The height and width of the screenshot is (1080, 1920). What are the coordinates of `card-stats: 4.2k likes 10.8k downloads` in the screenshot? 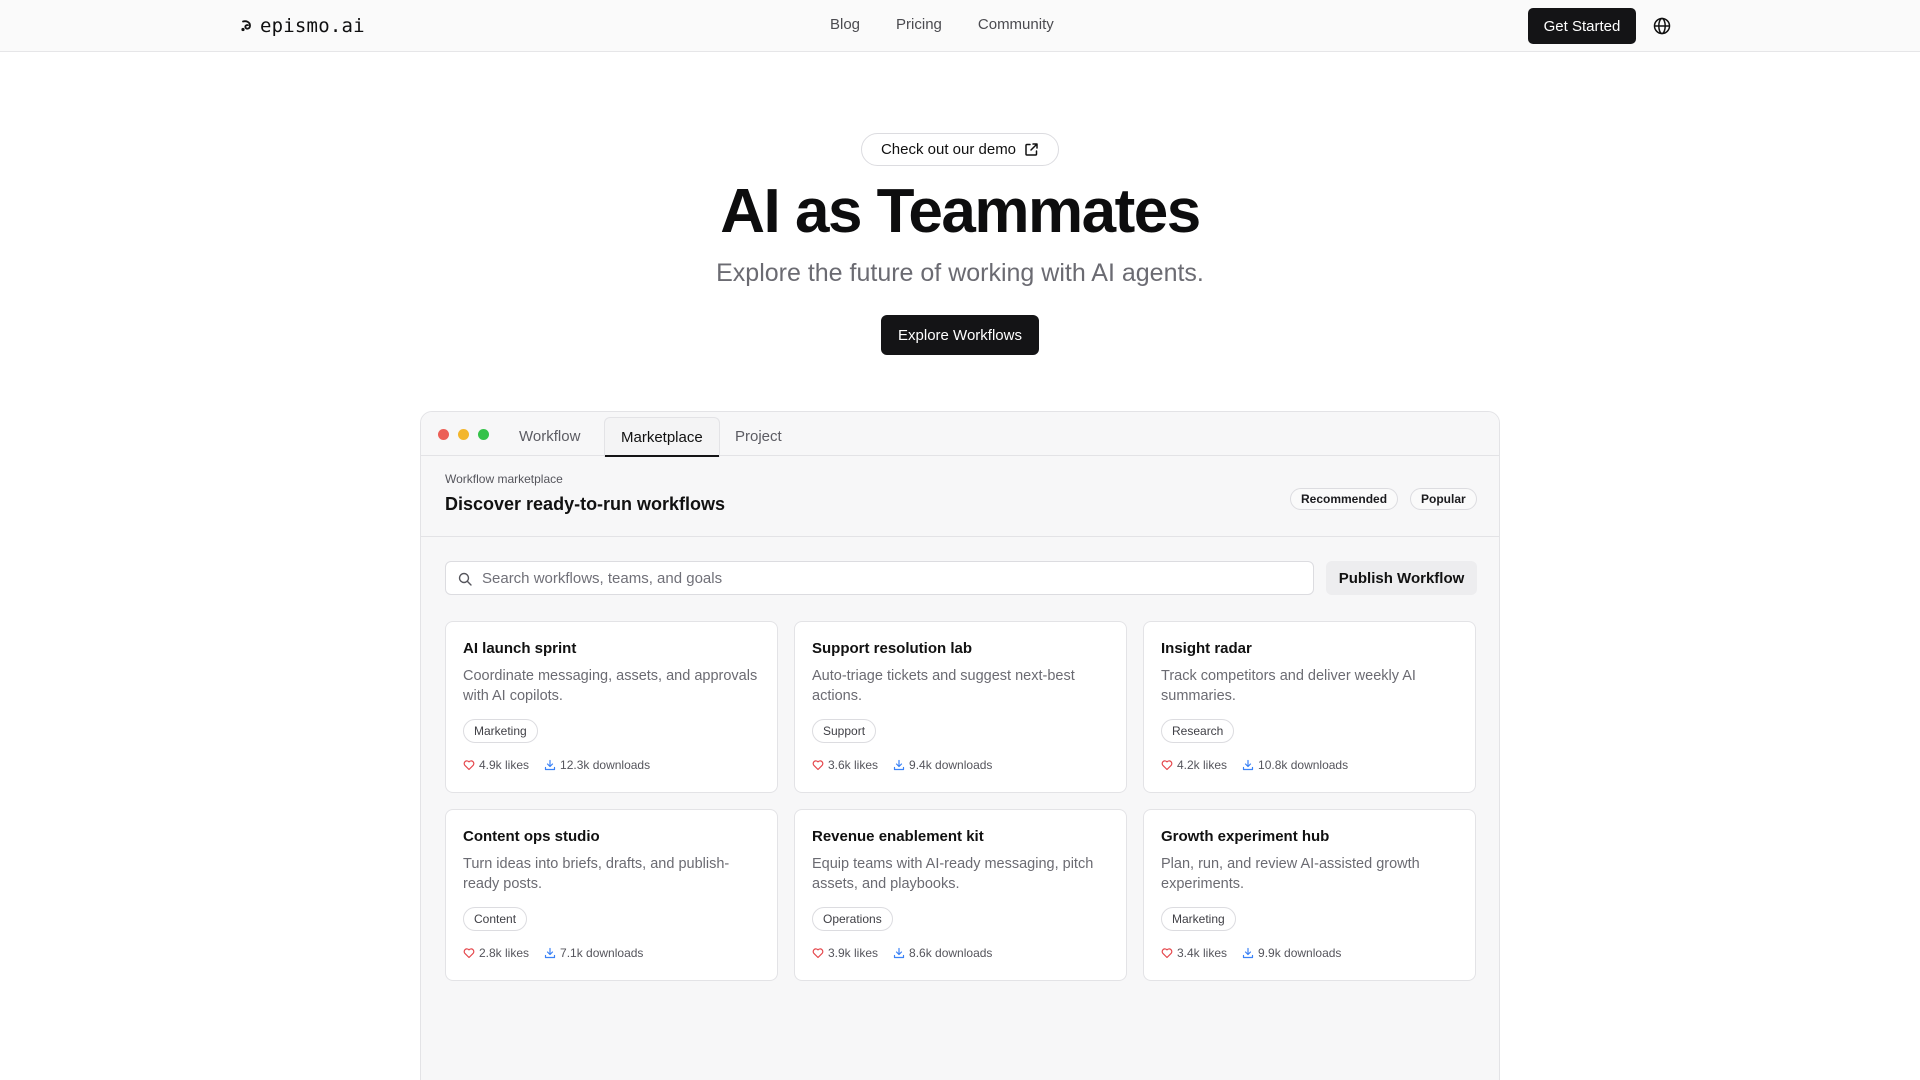 It's located at (1254, 765).